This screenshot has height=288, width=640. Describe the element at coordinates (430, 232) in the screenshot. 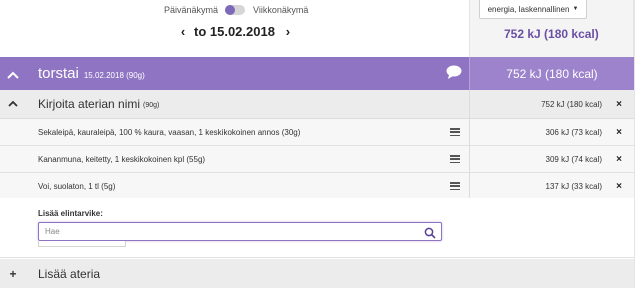

I see `search-icon` at that location.